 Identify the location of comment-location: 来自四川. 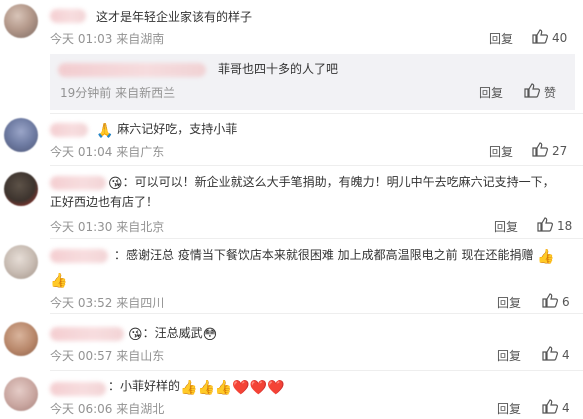
(140, 303).